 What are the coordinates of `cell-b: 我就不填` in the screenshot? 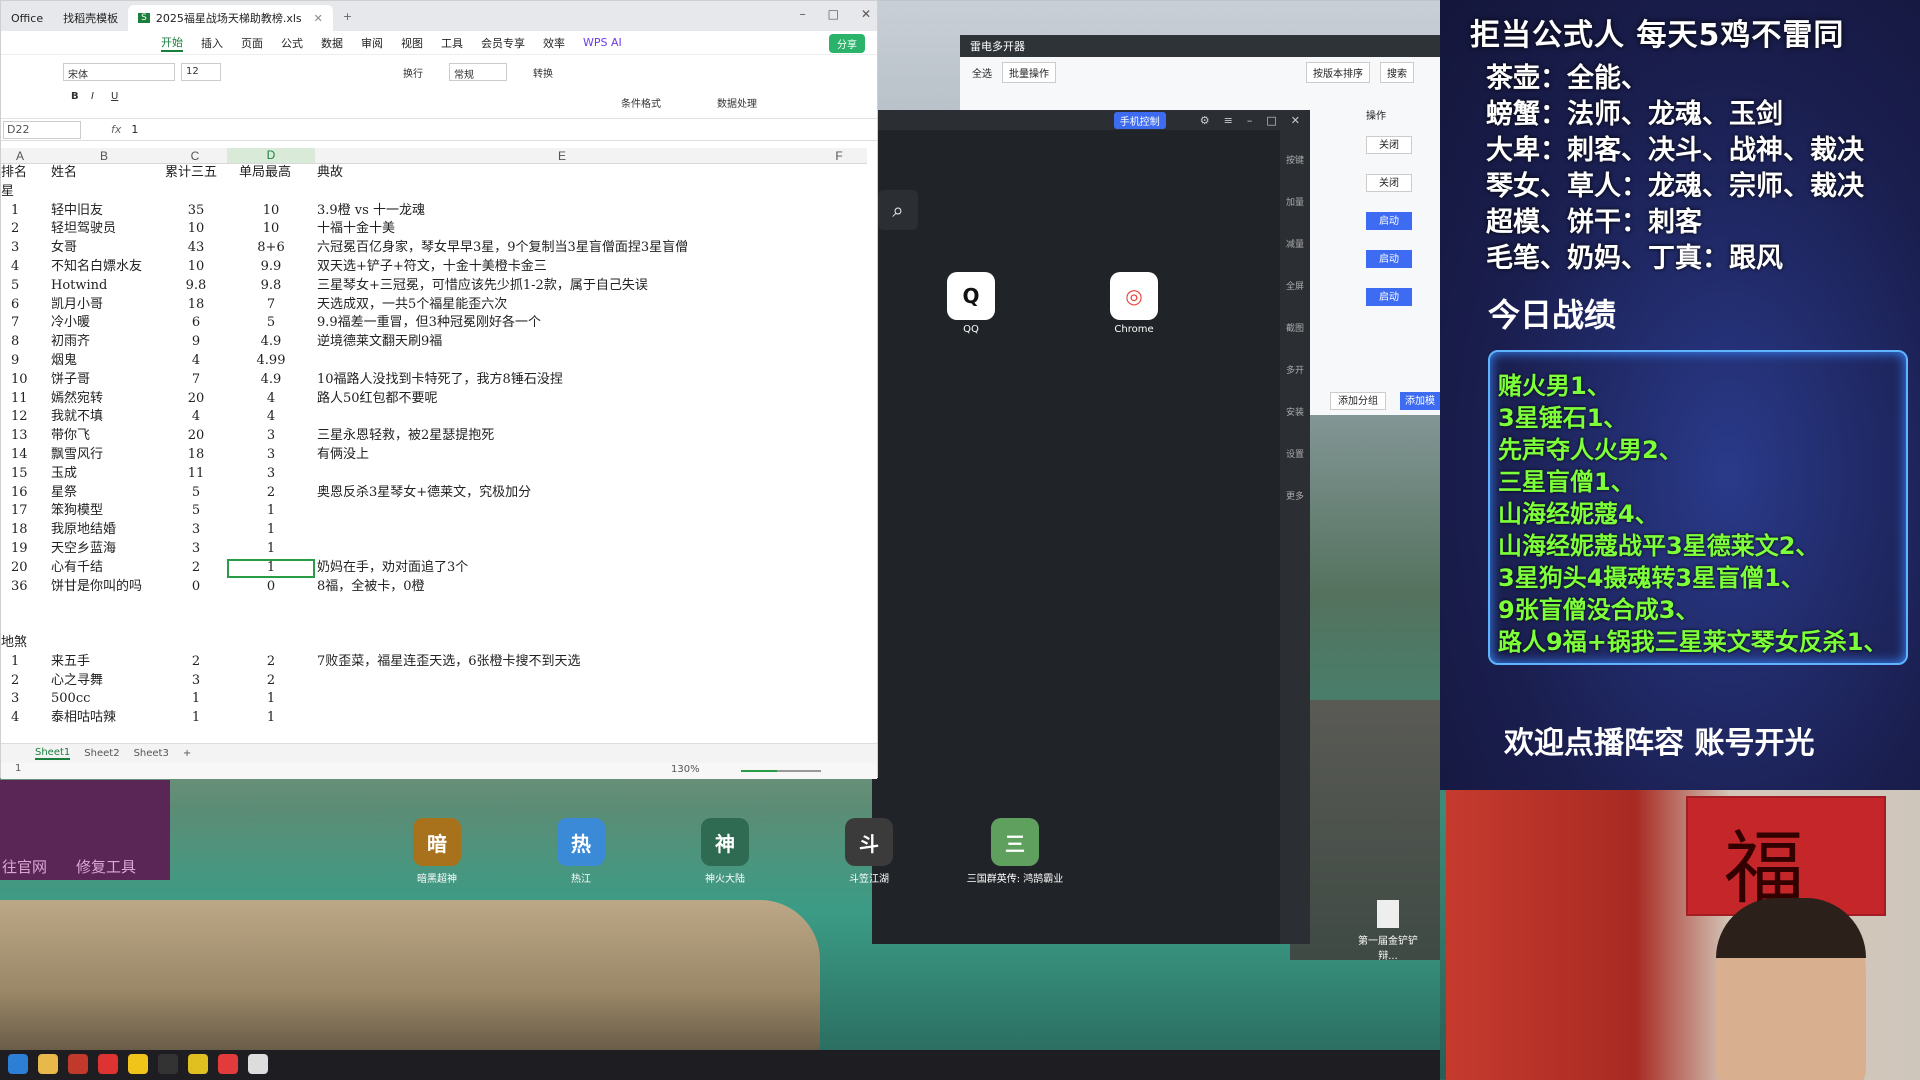 It's located at (106, 417).